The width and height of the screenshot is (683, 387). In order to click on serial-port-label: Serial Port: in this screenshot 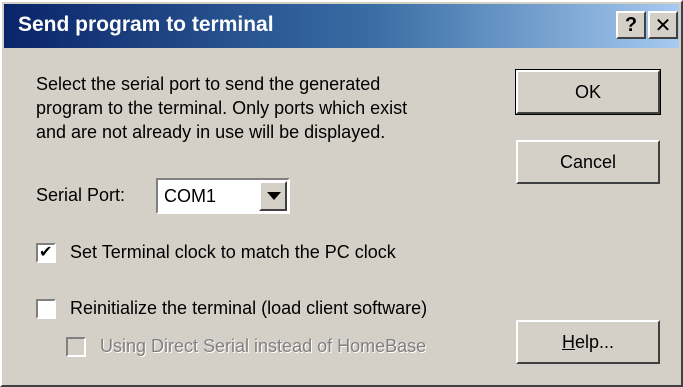, I will do `click(81, 195)`.